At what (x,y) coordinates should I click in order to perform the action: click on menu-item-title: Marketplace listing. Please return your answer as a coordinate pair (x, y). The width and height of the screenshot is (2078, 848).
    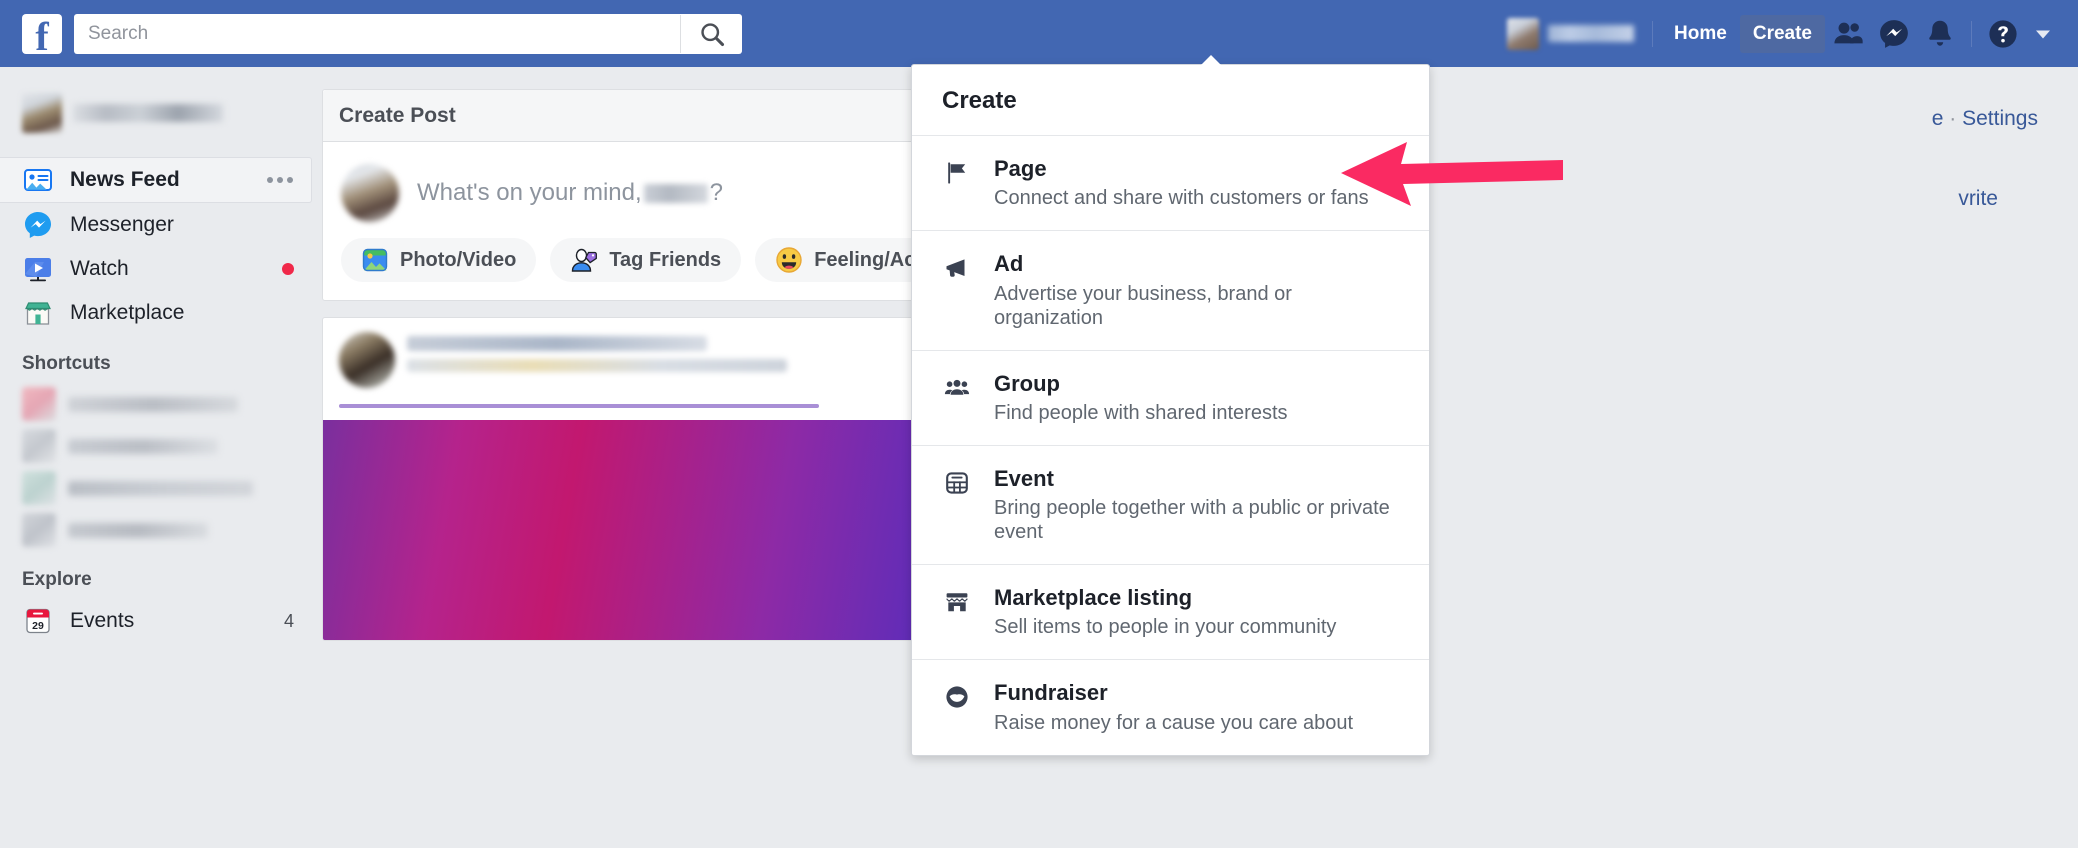
    Looking at the image, I should click on (1093, 598).